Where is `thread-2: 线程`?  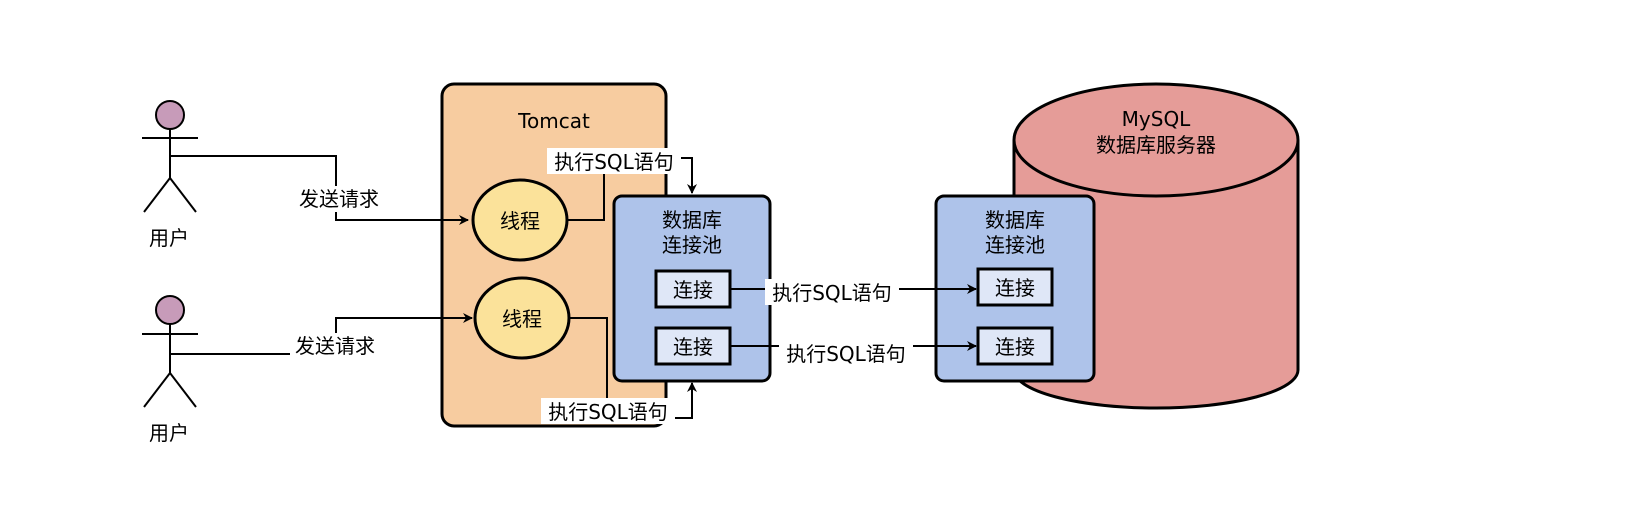 thread-2: 线程 is located at coordinates (522, 318).